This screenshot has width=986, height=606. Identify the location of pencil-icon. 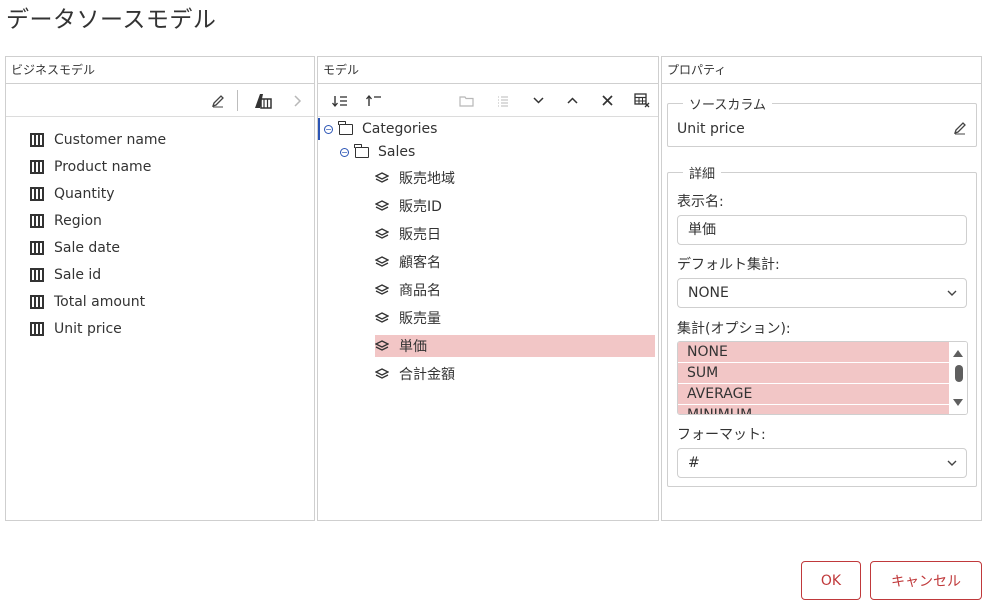
(959, 128).